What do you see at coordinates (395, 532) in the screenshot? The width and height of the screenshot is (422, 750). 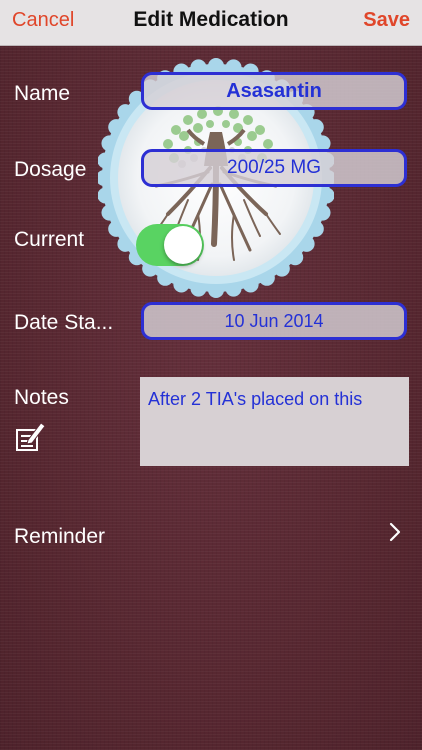 I see `chevron-right-icon` at bounding box center [395, 532].